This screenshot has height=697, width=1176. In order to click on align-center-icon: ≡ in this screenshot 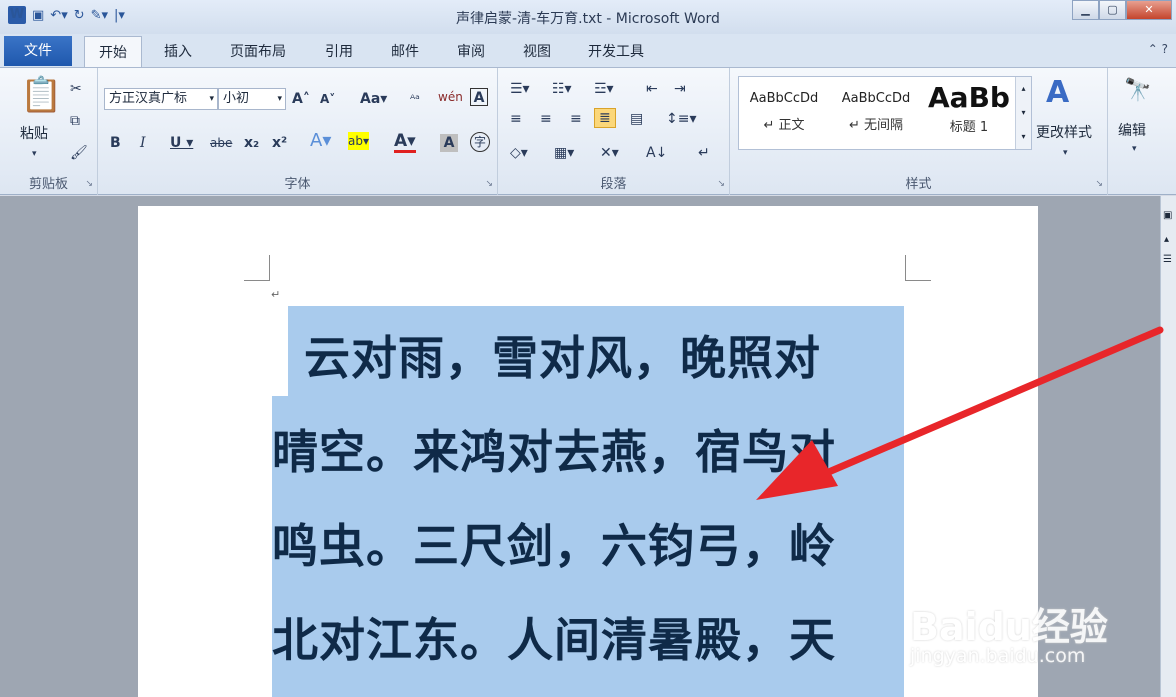, I will do `click(546, 119)`.